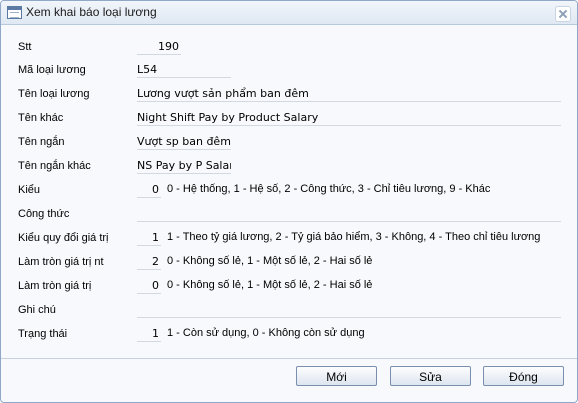 Image resolution: width=578 pixels, height=403 pixels. What do you see at coordinates (149, 285) in the screenshot?
I see `lam-tron-field: 0` at bounding box center [149, 285].